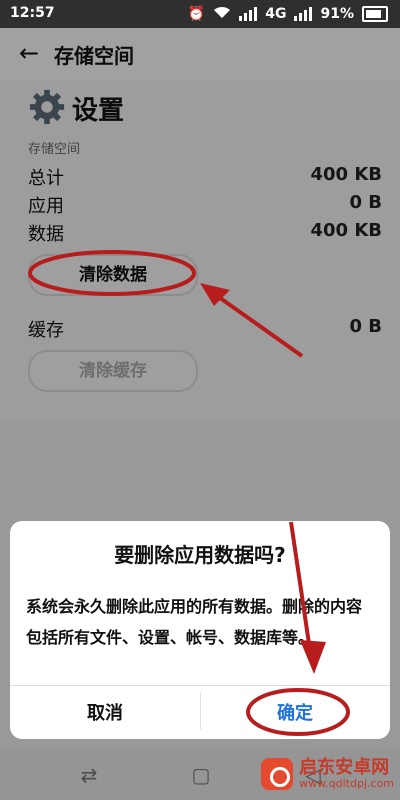  Describe the element at coordinates (337, 14) in the screenshot. I see `battery-percent: 91%` at that location.